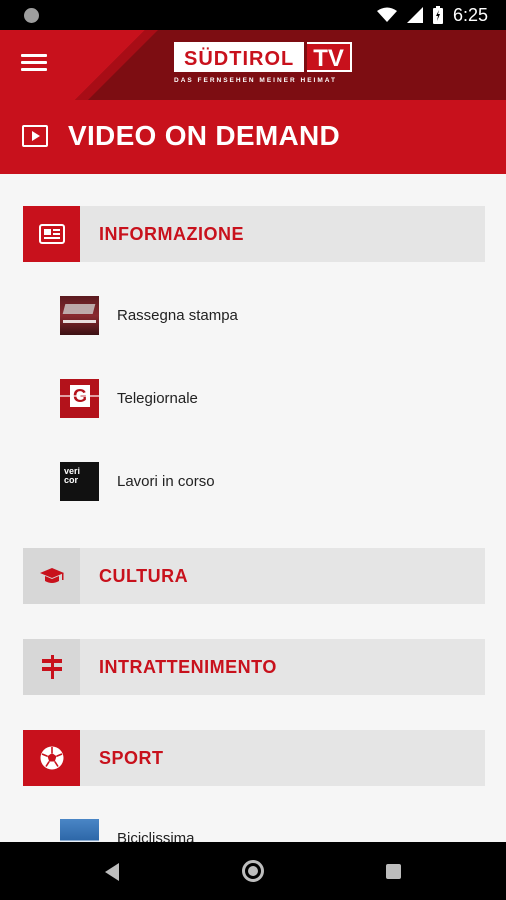 The width and height of the screenshot is (506, 900). I want to click on status-icons: 6:25, so click(432, 15).